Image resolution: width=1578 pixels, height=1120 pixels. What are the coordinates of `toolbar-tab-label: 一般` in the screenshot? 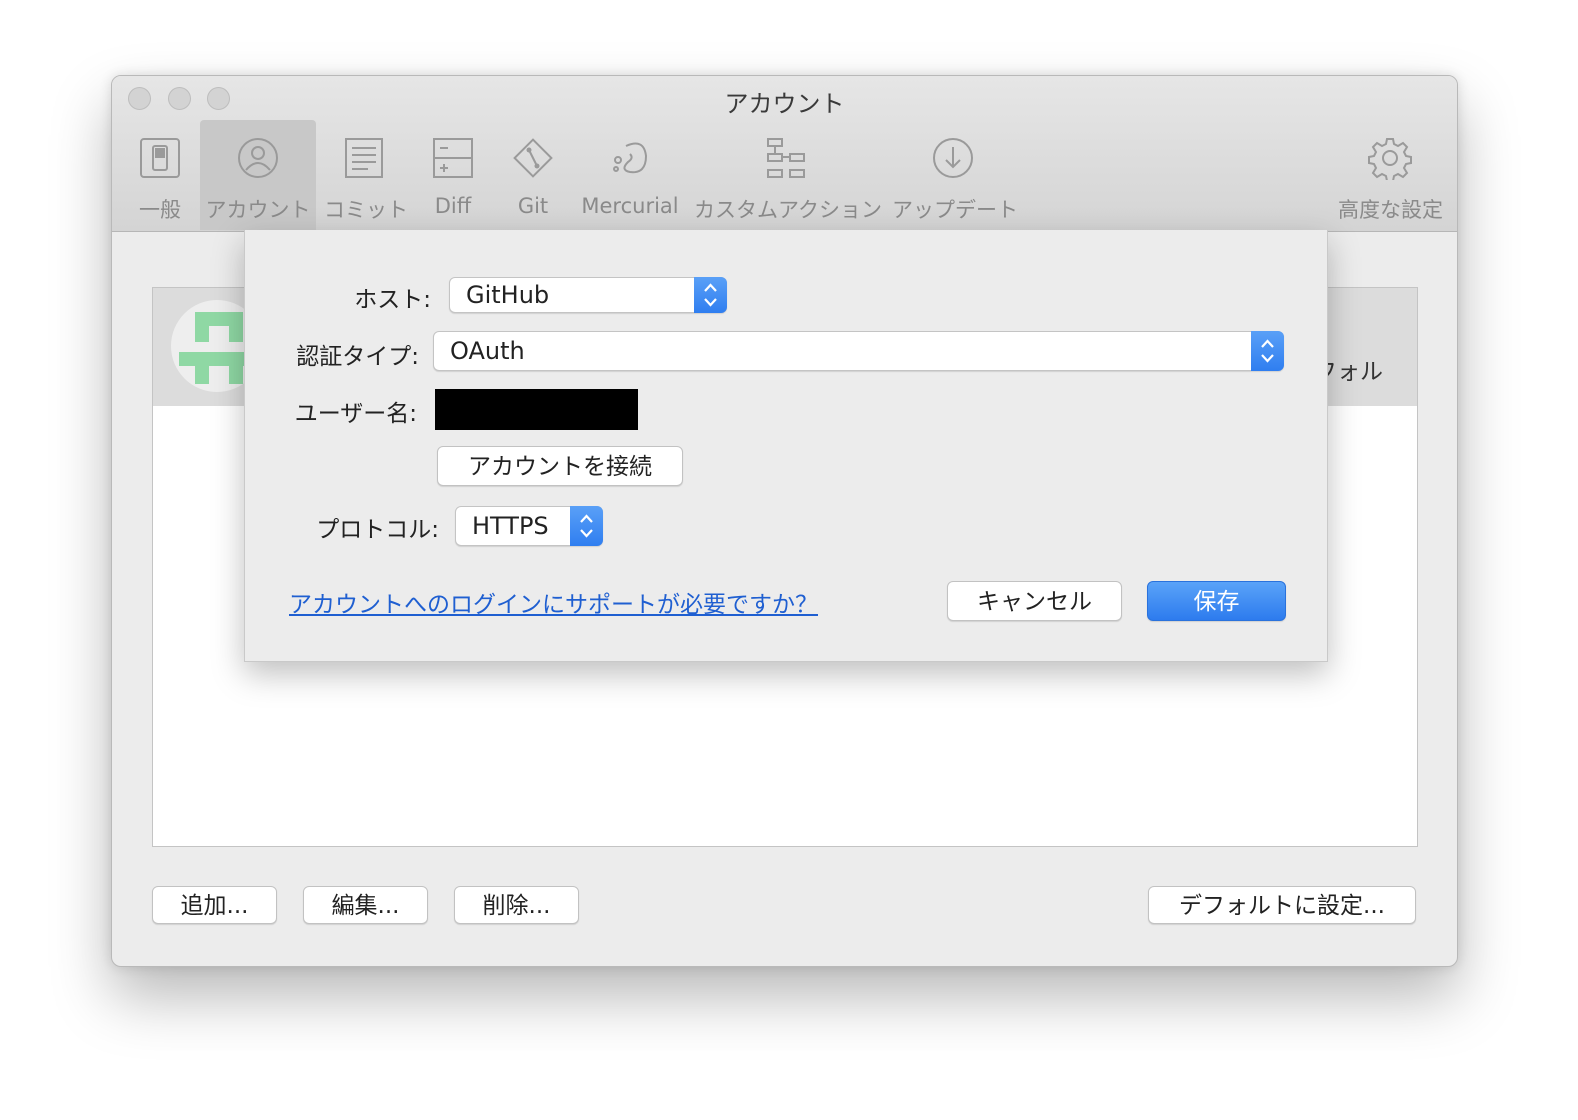 It's located at (160, 210).